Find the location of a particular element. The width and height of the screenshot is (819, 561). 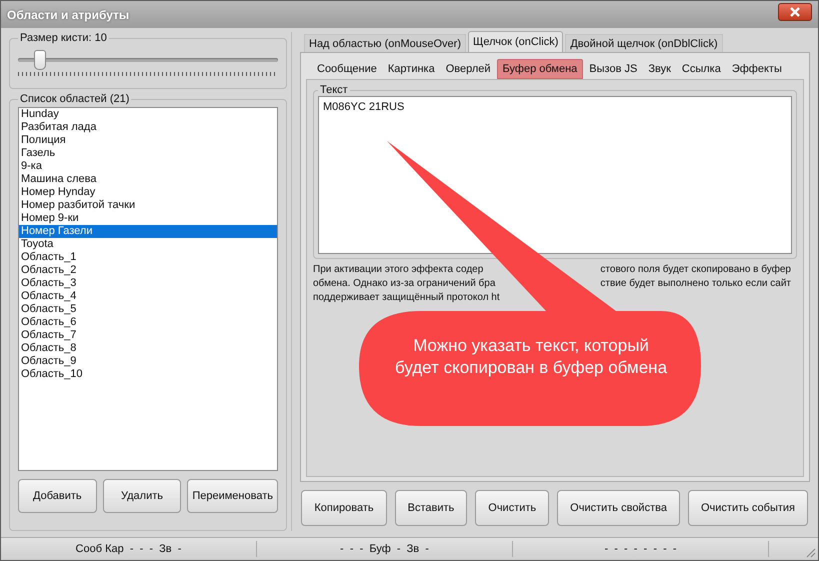

description-text: стового поля будет скопировано в буфер is located at coordinates (695, 270).